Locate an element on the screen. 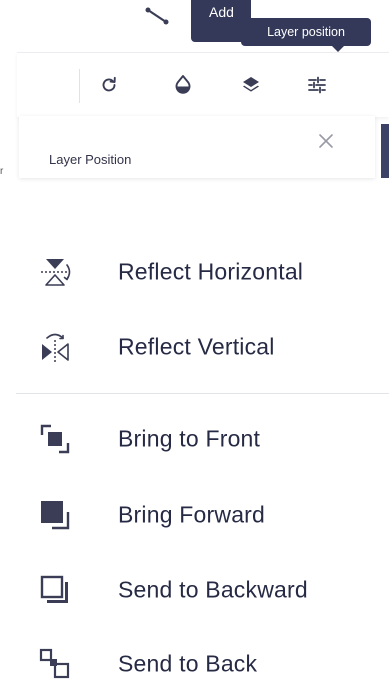 The image size is (389, 694). opacity-button is located at coordinates (183, 85).